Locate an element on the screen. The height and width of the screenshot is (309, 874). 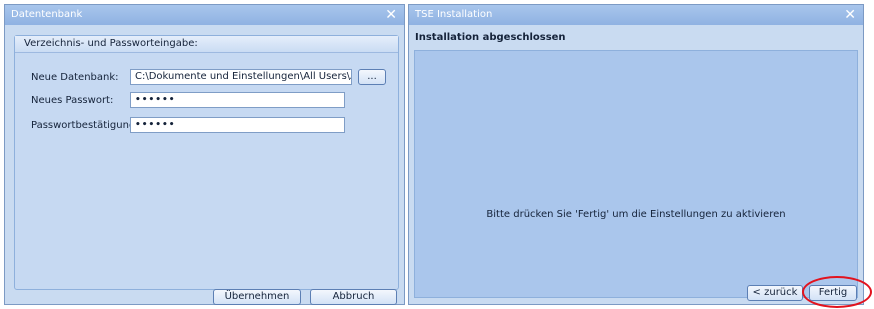
tse-window-title: TSE Installation is located at coordinates (454, 14).